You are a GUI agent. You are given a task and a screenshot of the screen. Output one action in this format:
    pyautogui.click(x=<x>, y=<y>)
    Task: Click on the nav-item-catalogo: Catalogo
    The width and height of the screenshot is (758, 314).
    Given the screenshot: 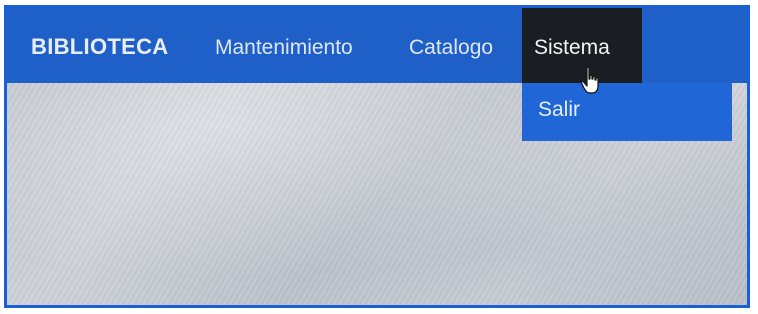 What is the action you would take?
    pyautogui.click(x=451, y=45)
    